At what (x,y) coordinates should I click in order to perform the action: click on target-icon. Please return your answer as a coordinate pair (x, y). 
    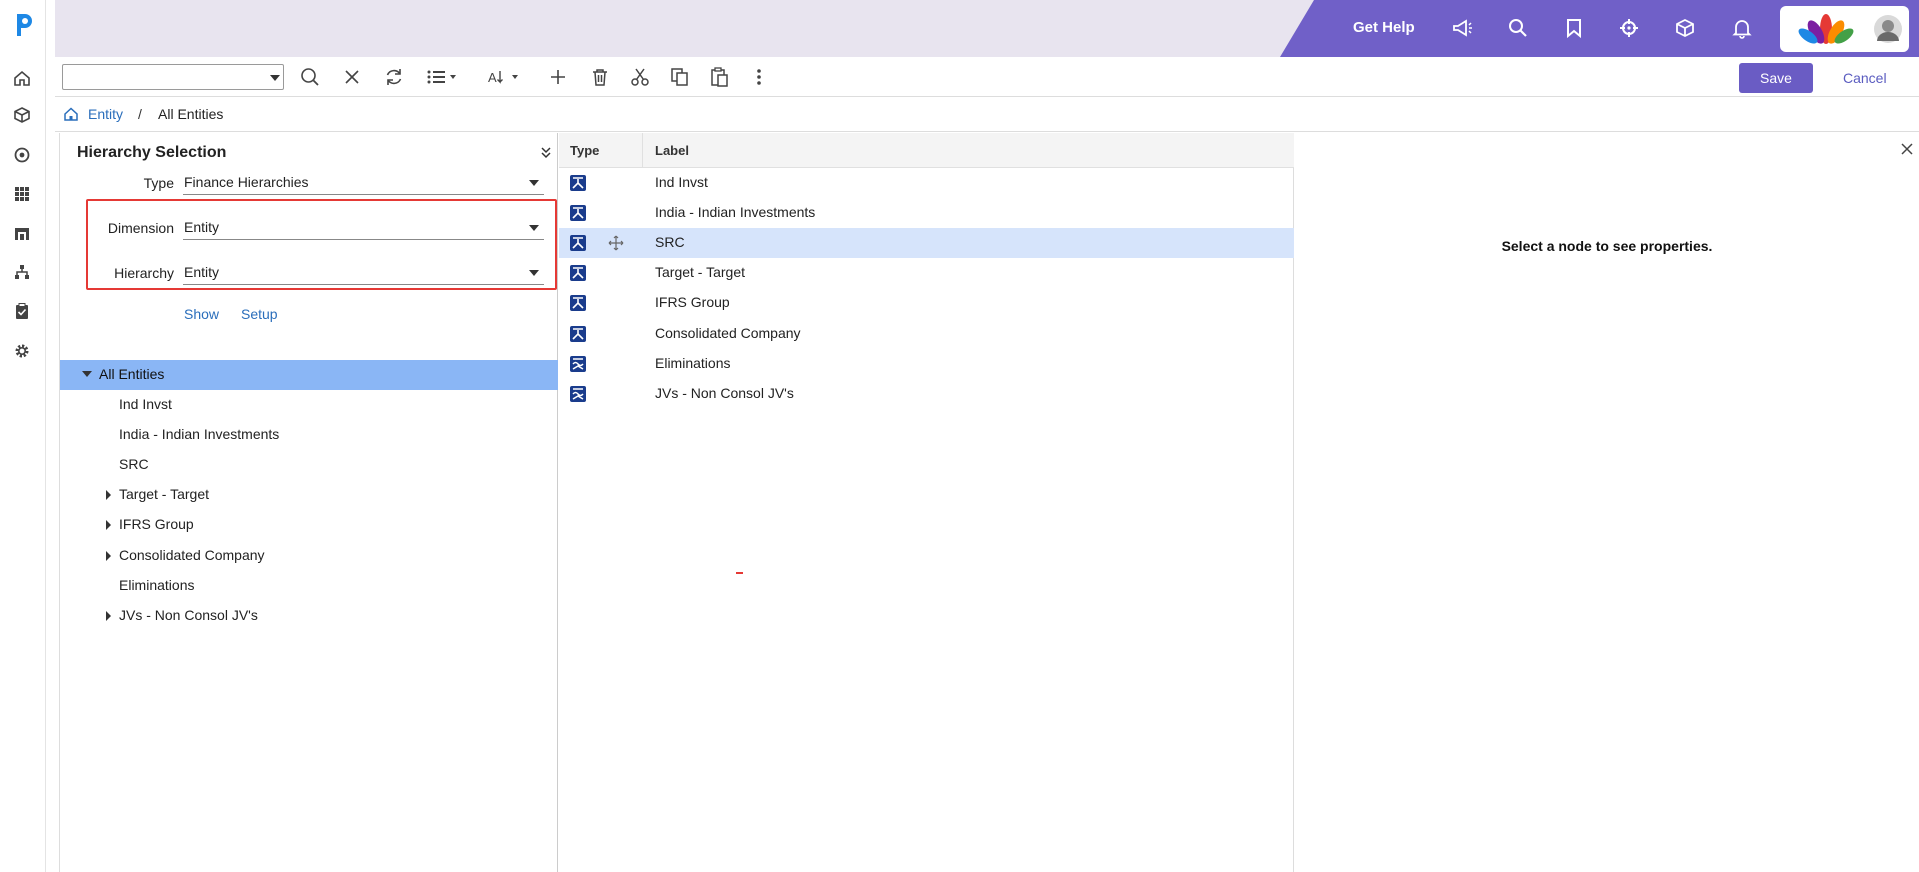
    Looking at the image, I should click on (22, 155).